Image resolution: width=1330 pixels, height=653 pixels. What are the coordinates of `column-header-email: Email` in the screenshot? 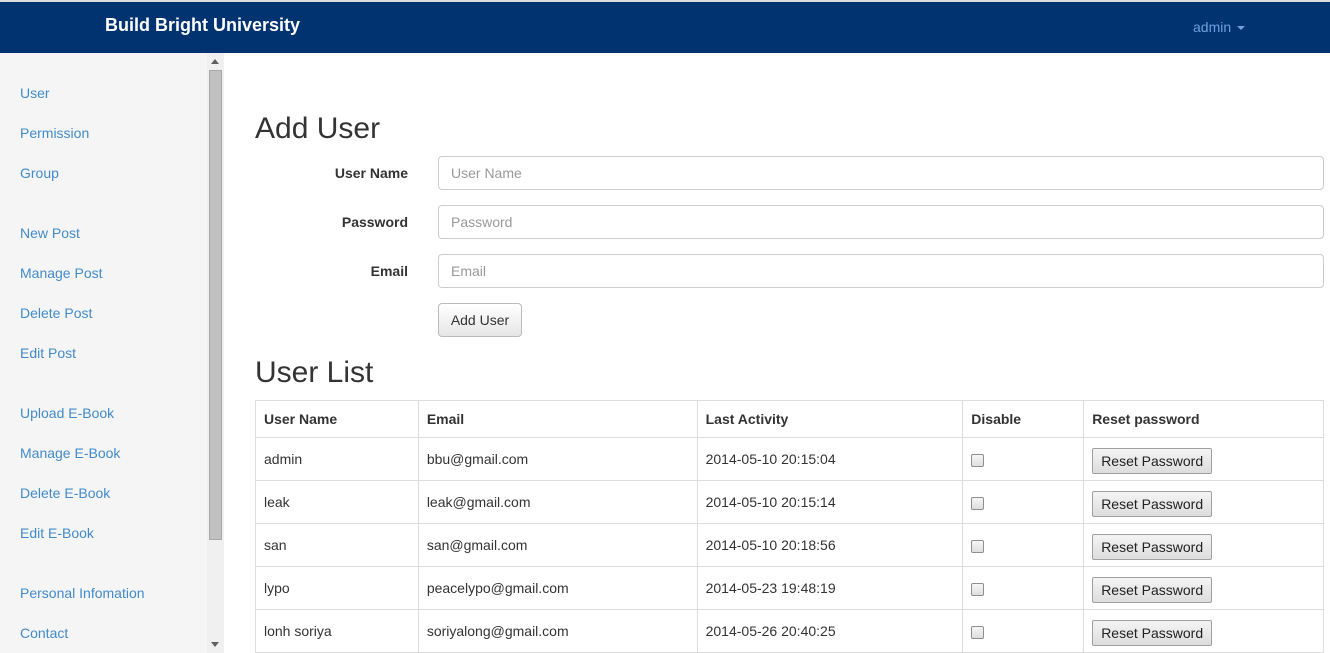 It's located at (557, 419).